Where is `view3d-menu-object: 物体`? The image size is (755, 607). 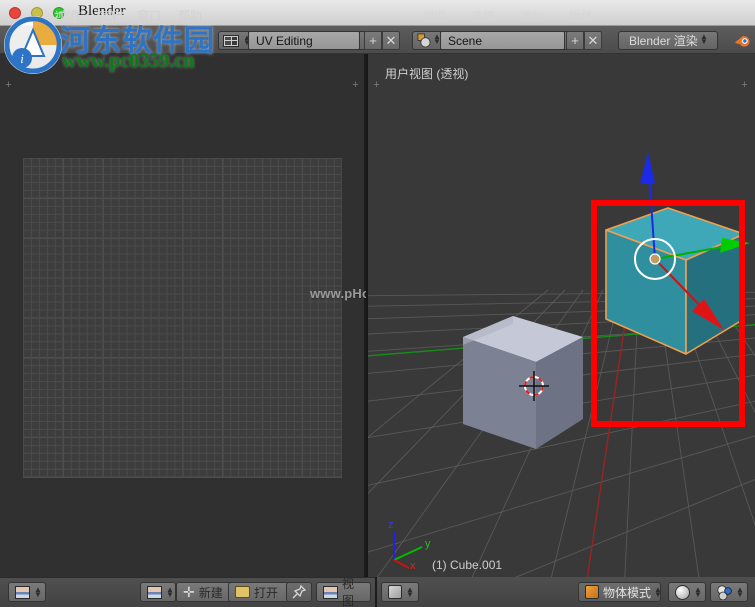 view3d-menu-object: 物体 is located at coordinates (581, 16).